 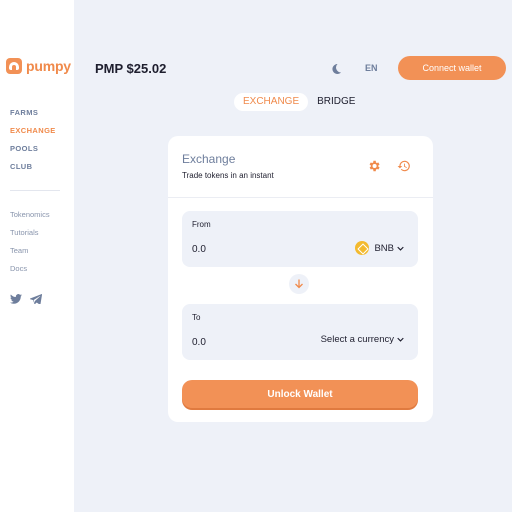 What do you see at coordinates (35, 190) in the screenshot?
I see `sidebar-divider` at bounding box center [35, 190].